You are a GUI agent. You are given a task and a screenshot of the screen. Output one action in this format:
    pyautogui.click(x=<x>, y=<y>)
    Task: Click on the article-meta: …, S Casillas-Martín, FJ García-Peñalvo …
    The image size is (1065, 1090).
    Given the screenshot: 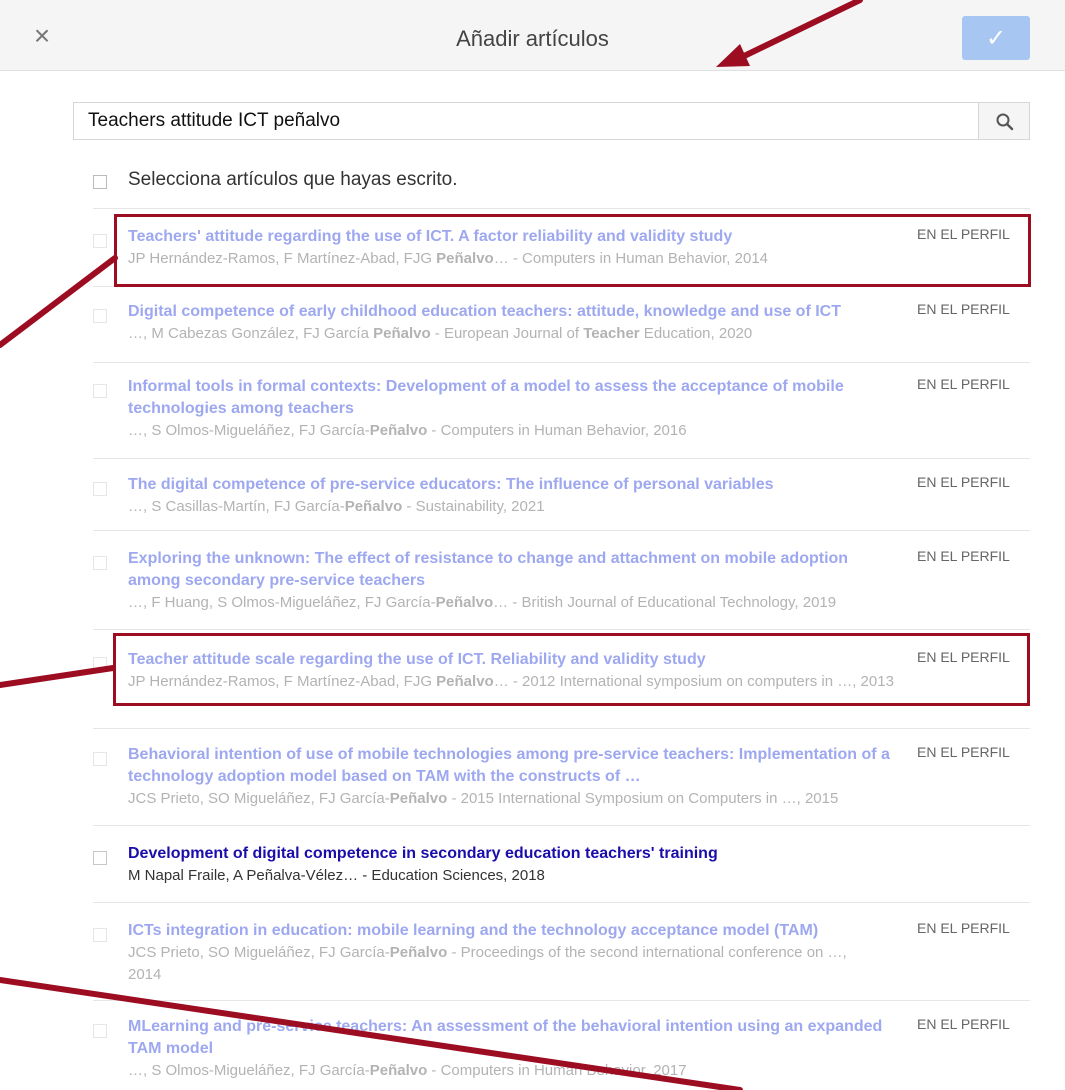 What is the action you would take?
    pyautogui.click(x=336, y=506)
    